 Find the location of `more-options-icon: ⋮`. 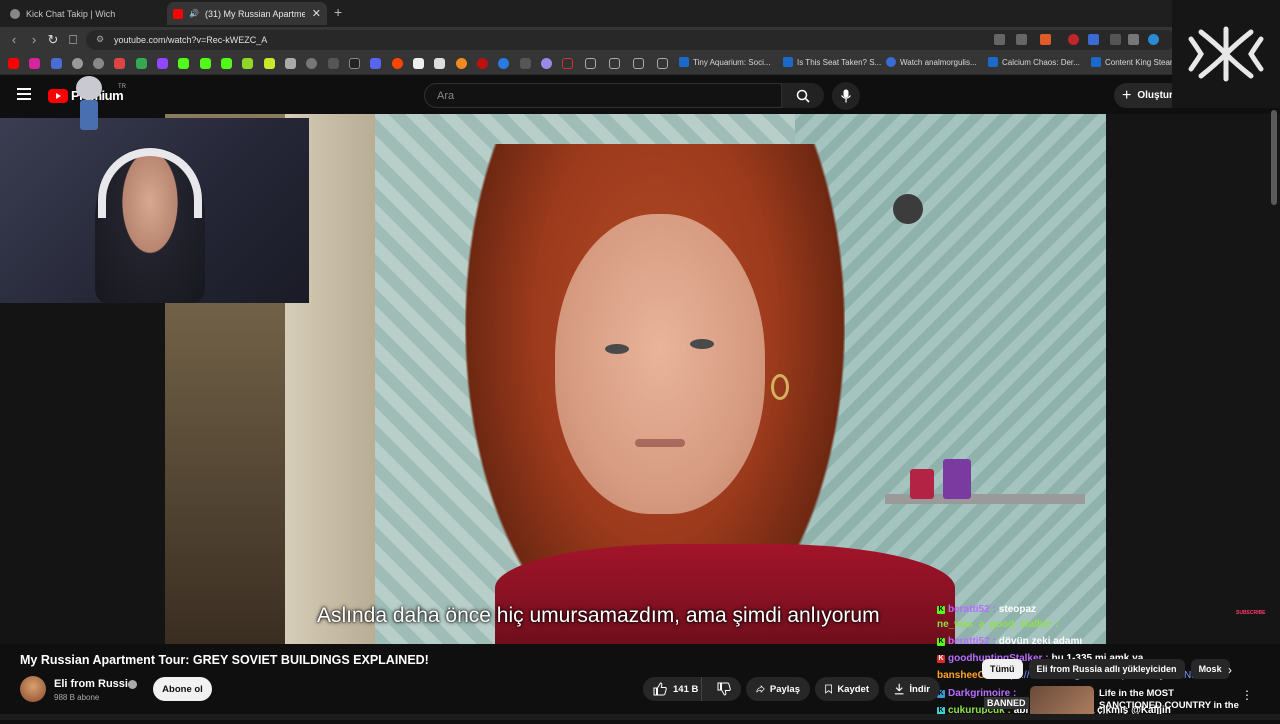

more-options-icon: ⋮ is located at coordinates (1247, 695).